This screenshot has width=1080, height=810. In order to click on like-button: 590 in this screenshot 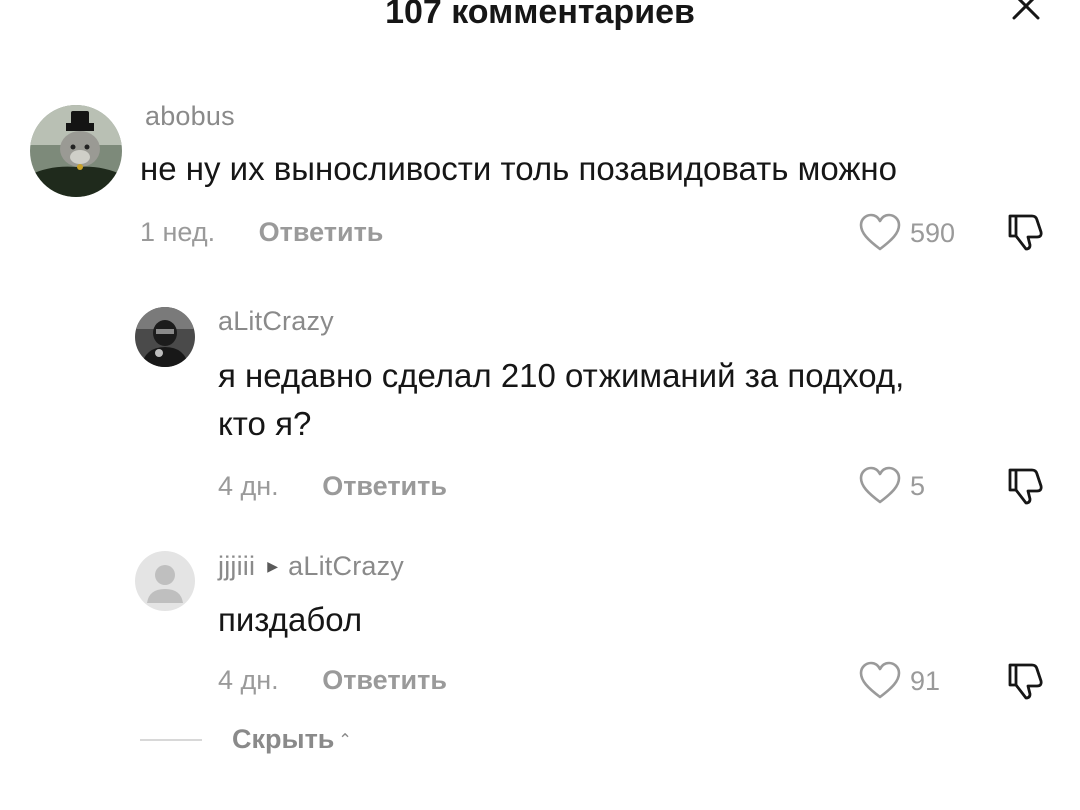, I will do `click(906, 233)`.